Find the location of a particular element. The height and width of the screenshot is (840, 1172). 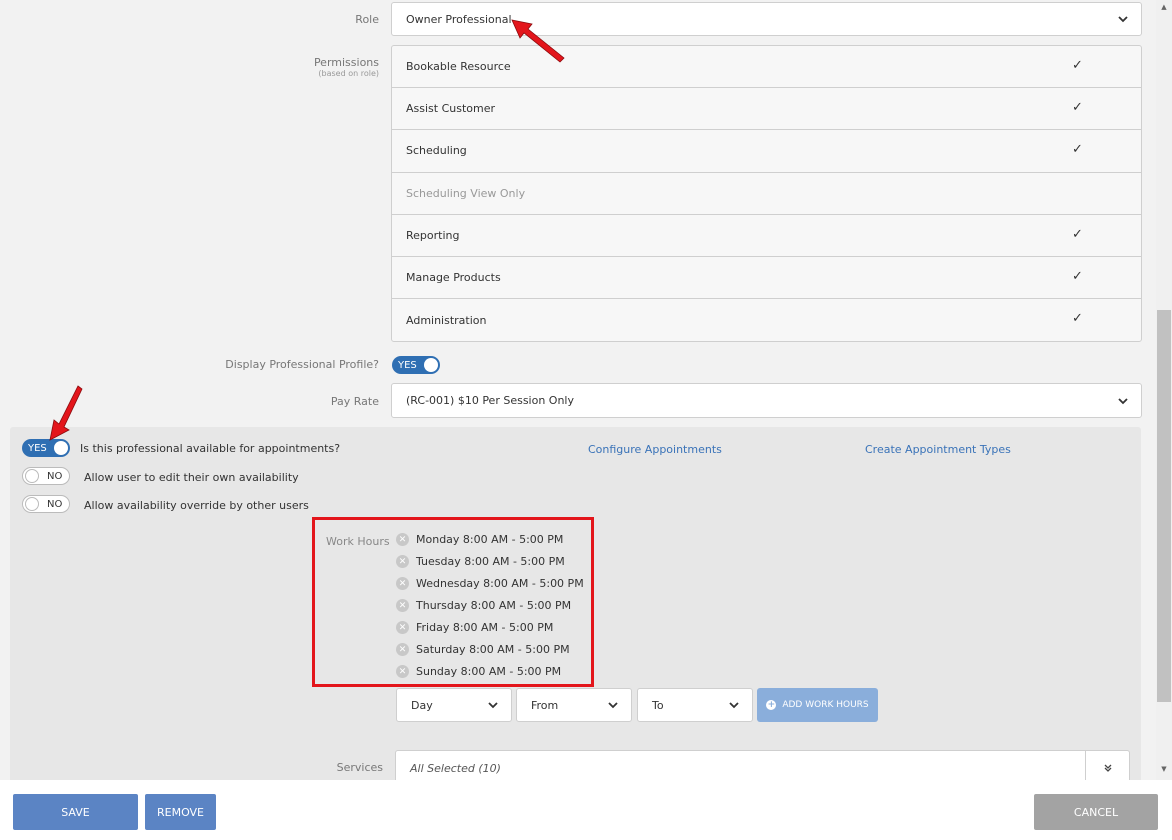

add-work-hours-label: ADD WORK HOURS is located at coordinates (825, 705).